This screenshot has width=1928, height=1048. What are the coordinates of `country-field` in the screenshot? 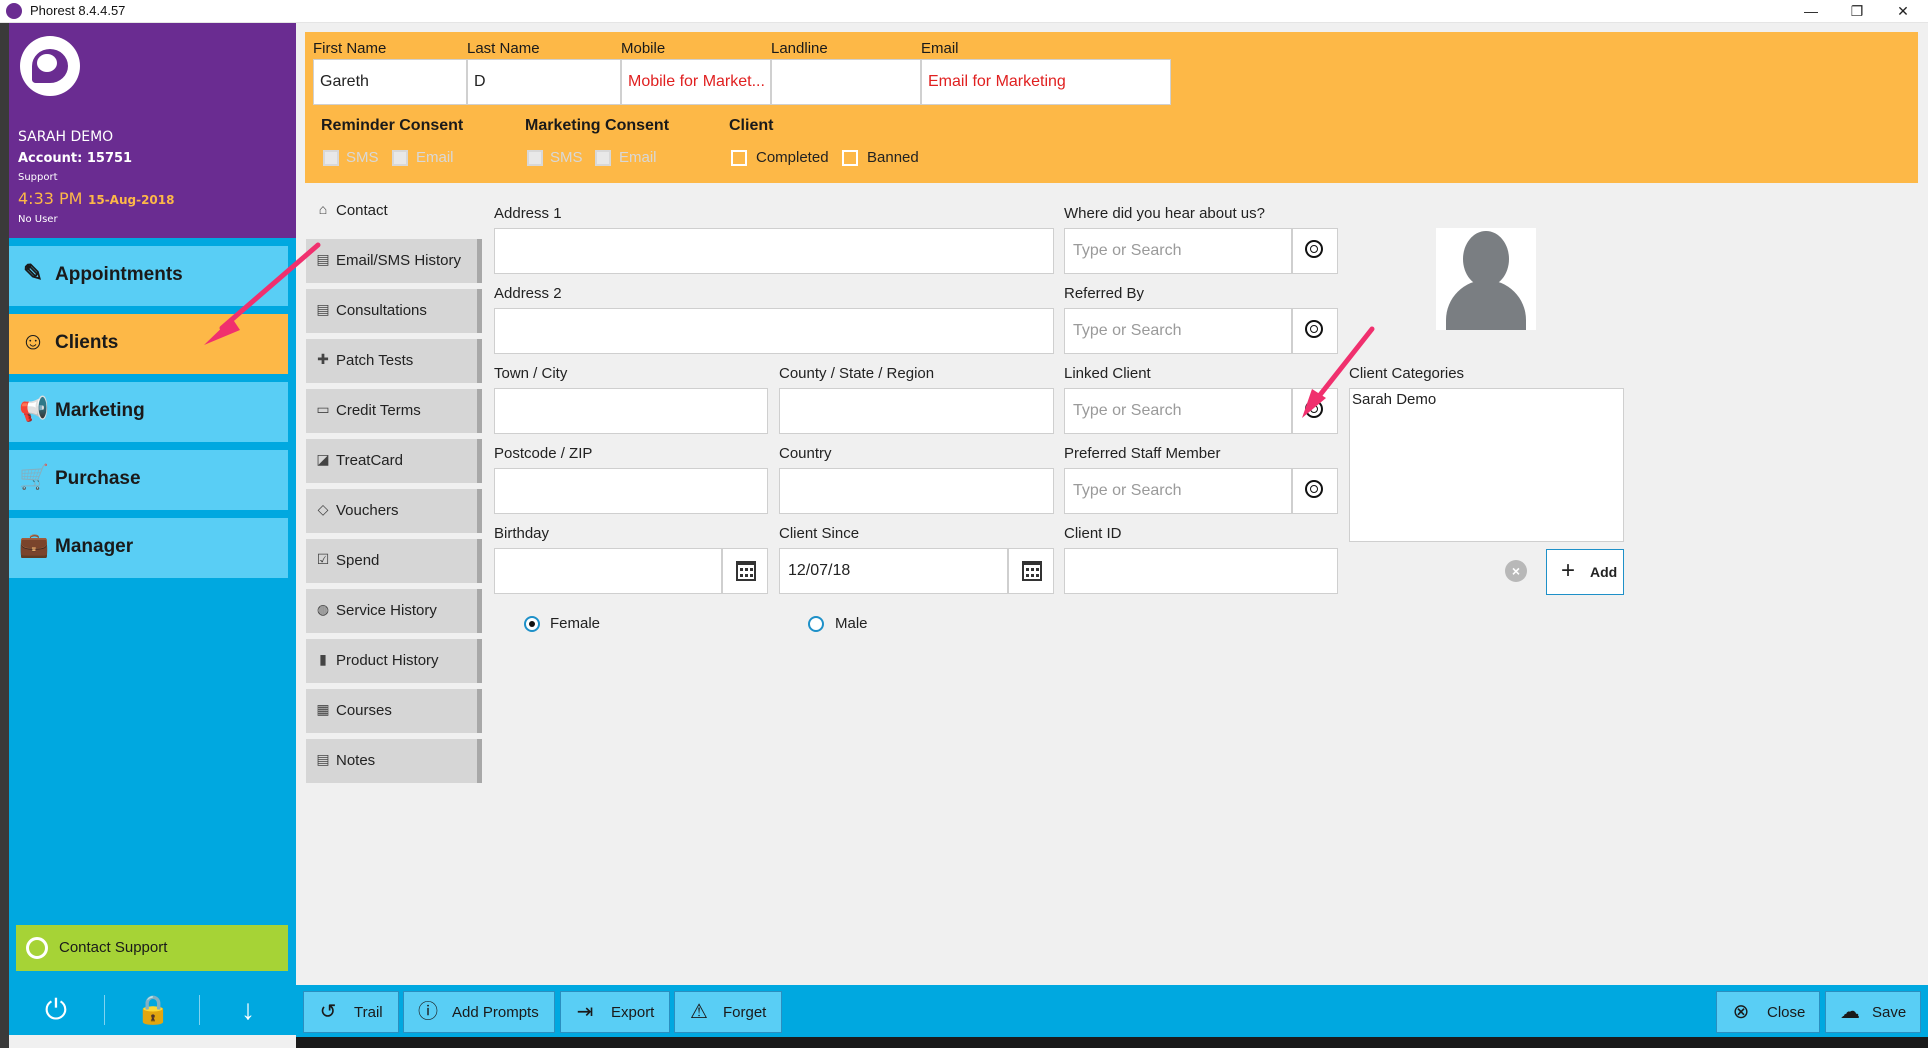 It's located at (916, 491).